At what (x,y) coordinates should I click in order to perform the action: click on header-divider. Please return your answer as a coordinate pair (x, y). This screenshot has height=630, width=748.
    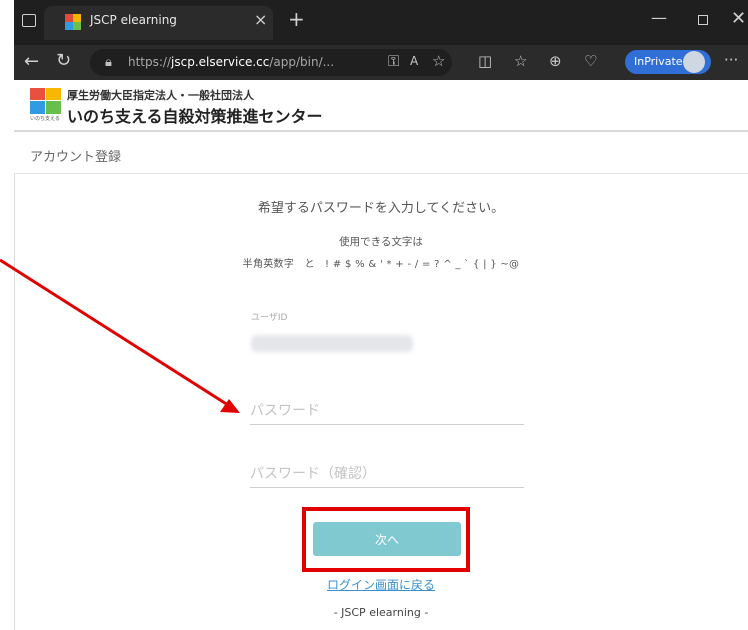
    Looking at the image, I should click on (381, 131).